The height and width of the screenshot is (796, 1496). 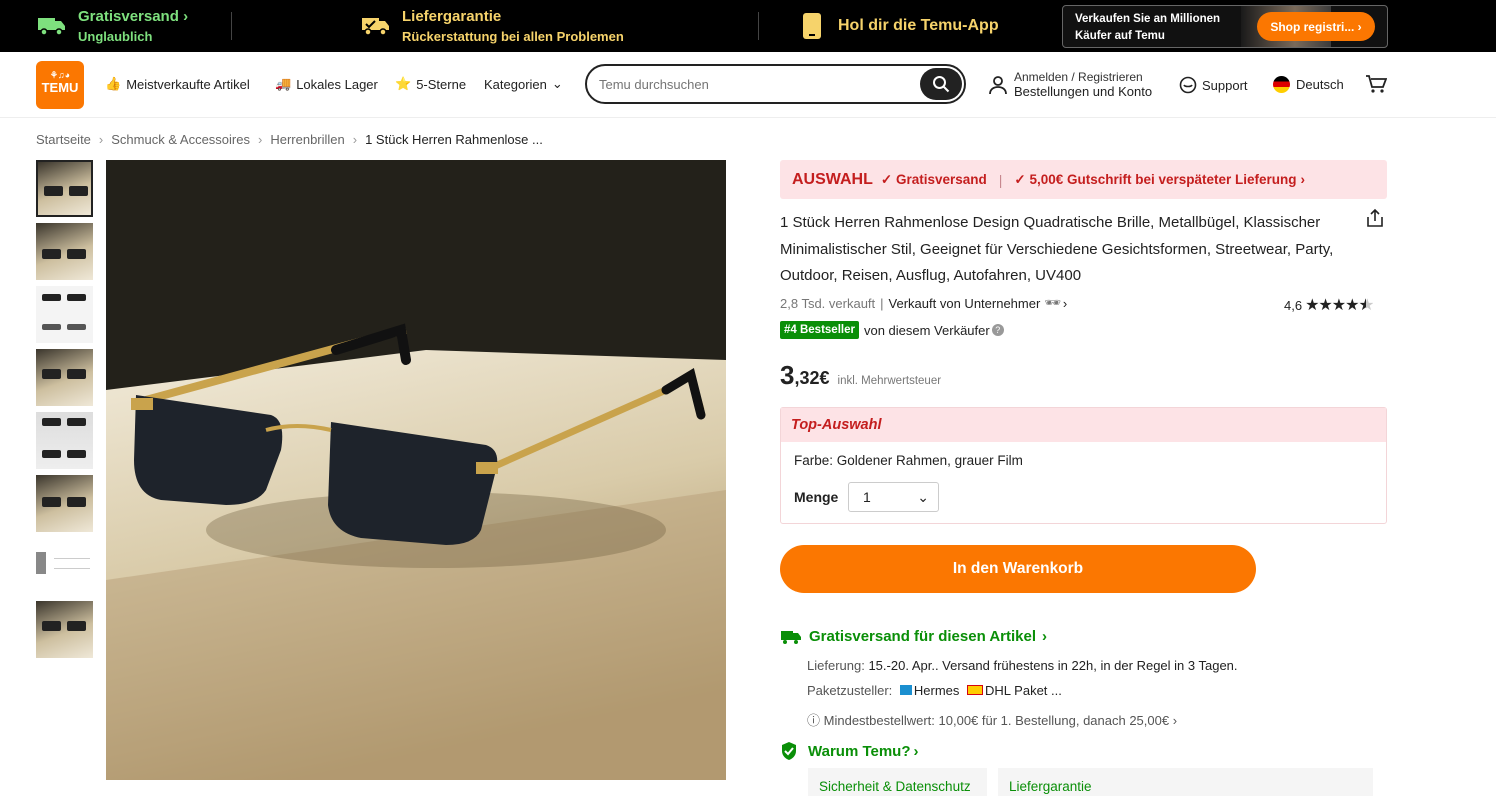 What do you see at coordinates (115, 36) in the screenshot?
I see `free-shipping-sub: Unglaublich` at bounding box center [115, 36].